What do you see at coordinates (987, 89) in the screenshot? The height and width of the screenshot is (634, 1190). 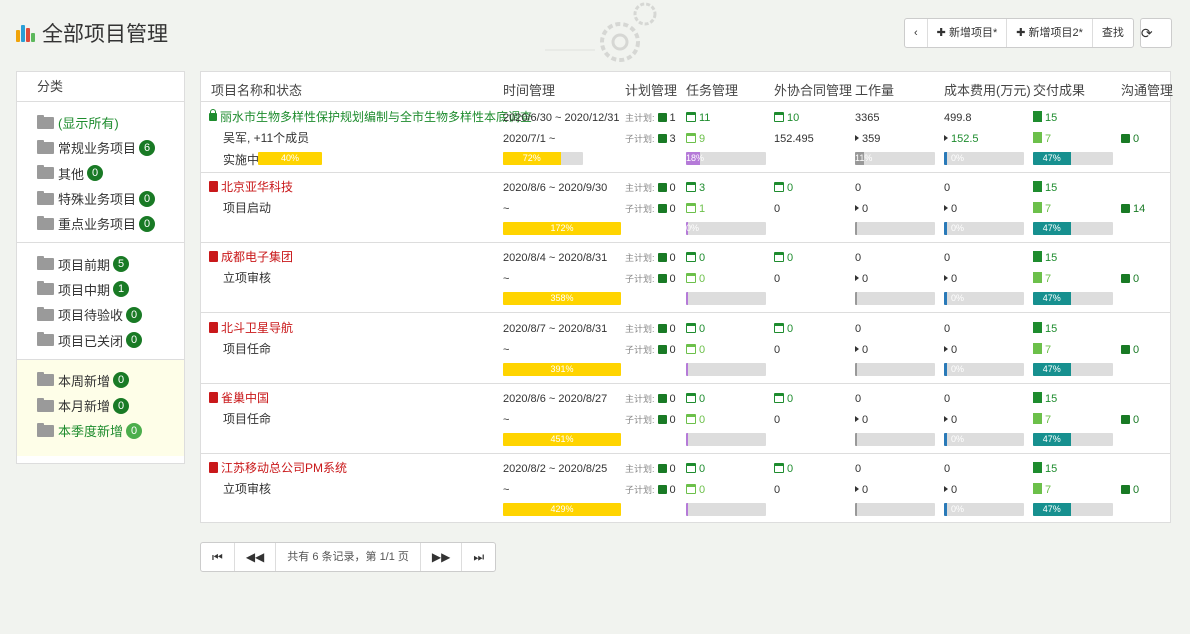 I see `col-cost: 成本费用(万元)` at bounding box center [987, 89].